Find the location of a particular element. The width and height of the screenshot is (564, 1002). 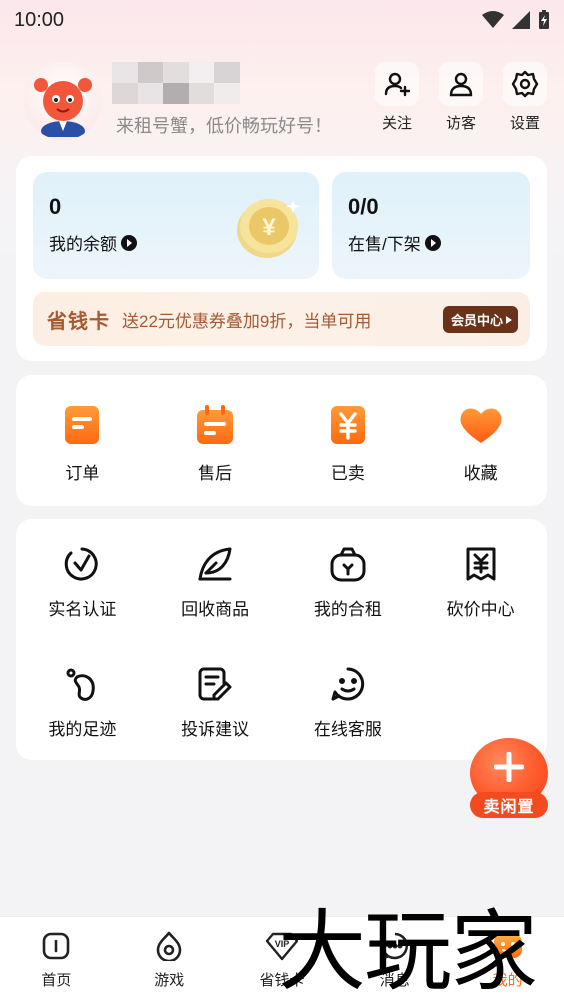

watermark-text: 大玩家 is located at coordinates (408, 951).